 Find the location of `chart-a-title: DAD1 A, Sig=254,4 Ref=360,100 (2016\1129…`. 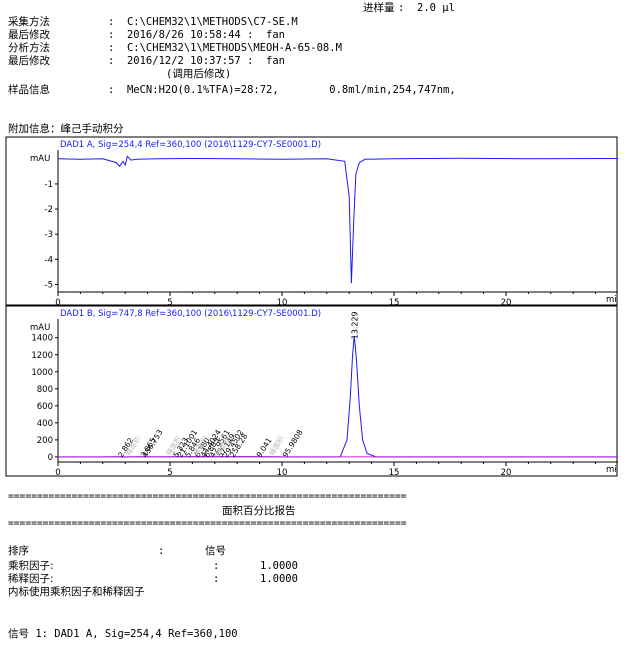

chart-a-title: DAD1 A, Sig=254,4 Ref=360,100 (2016\1129… is located at coordinates (190, 145).